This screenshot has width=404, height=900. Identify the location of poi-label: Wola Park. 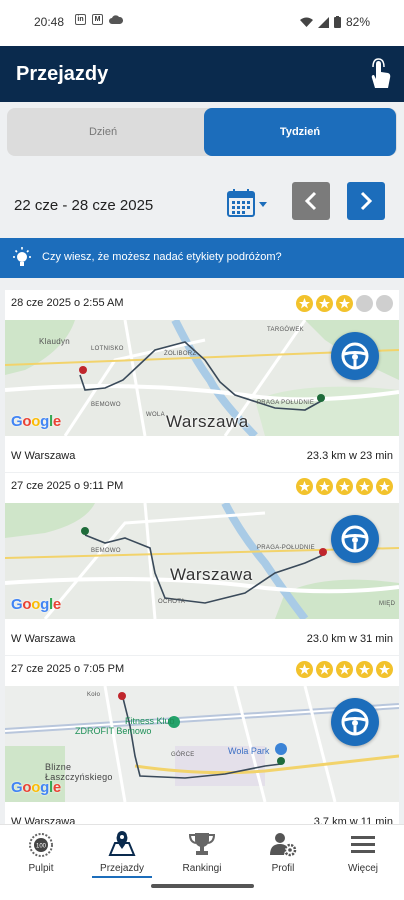
(249, 751).